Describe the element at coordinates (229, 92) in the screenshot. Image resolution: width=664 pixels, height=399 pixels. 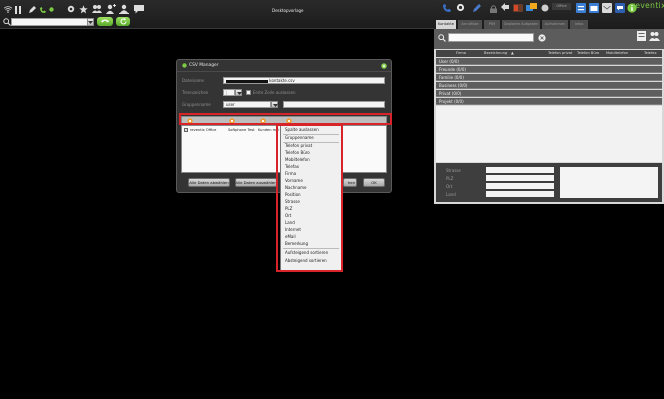
I see `trennzeichen-select: ;` at that location.